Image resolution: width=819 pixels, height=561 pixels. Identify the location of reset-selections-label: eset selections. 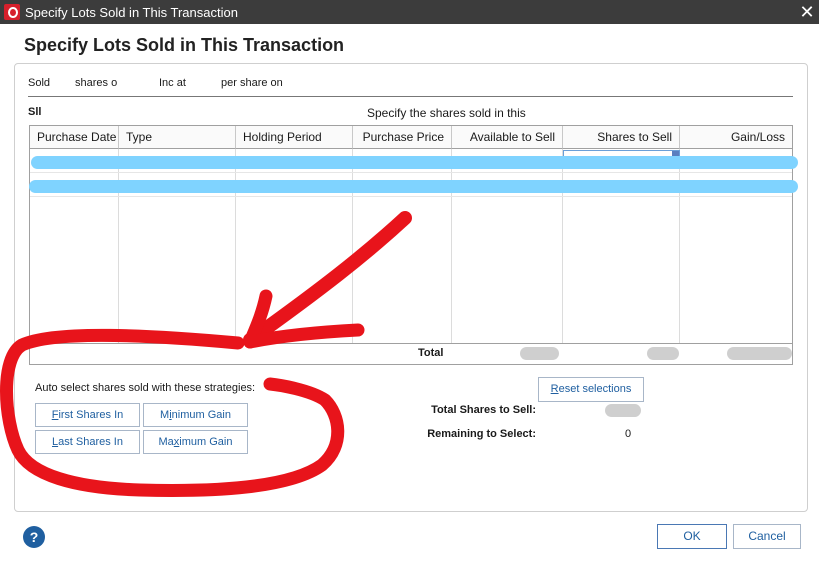
(595, 389).